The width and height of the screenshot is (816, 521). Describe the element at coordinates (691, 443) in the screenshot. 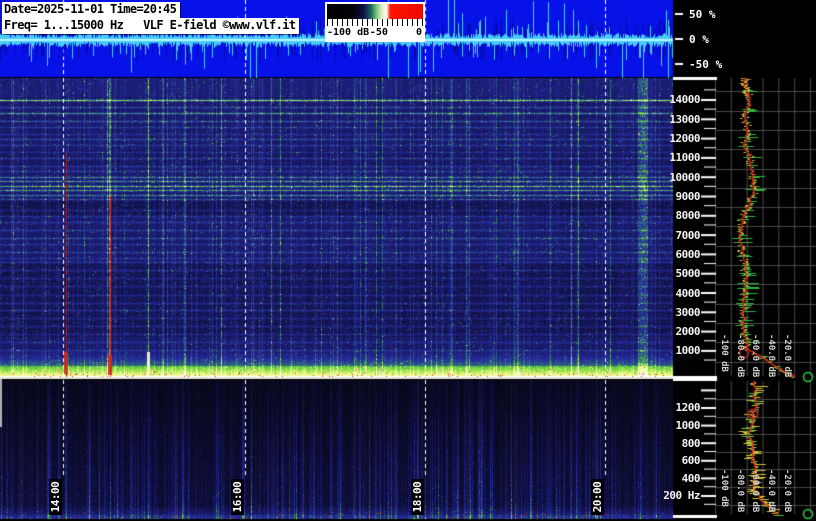

I see `freq-label-800: 800` at that location.